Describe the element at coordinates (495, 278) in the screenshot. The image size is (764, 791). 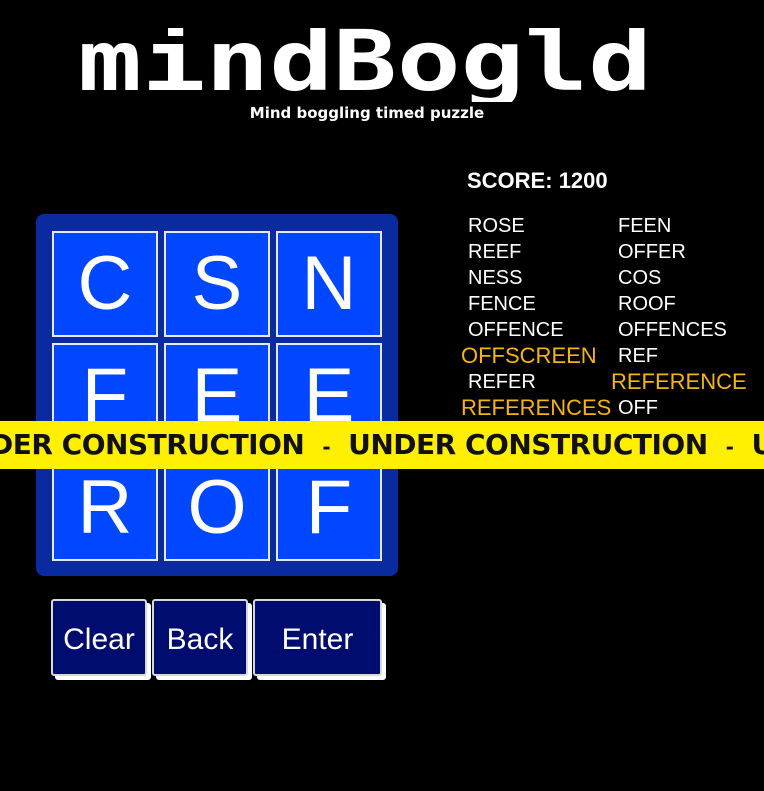
I see `found-word: NESS` at that location.